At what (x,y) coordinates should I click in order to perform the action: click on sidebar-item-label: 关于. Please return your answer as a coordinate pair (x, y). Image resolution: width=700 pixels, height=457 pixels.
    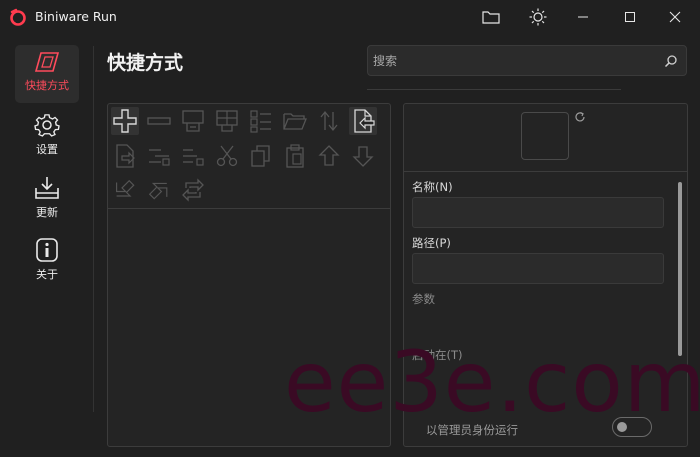
    Looking at the image, I should click on (47, 274).